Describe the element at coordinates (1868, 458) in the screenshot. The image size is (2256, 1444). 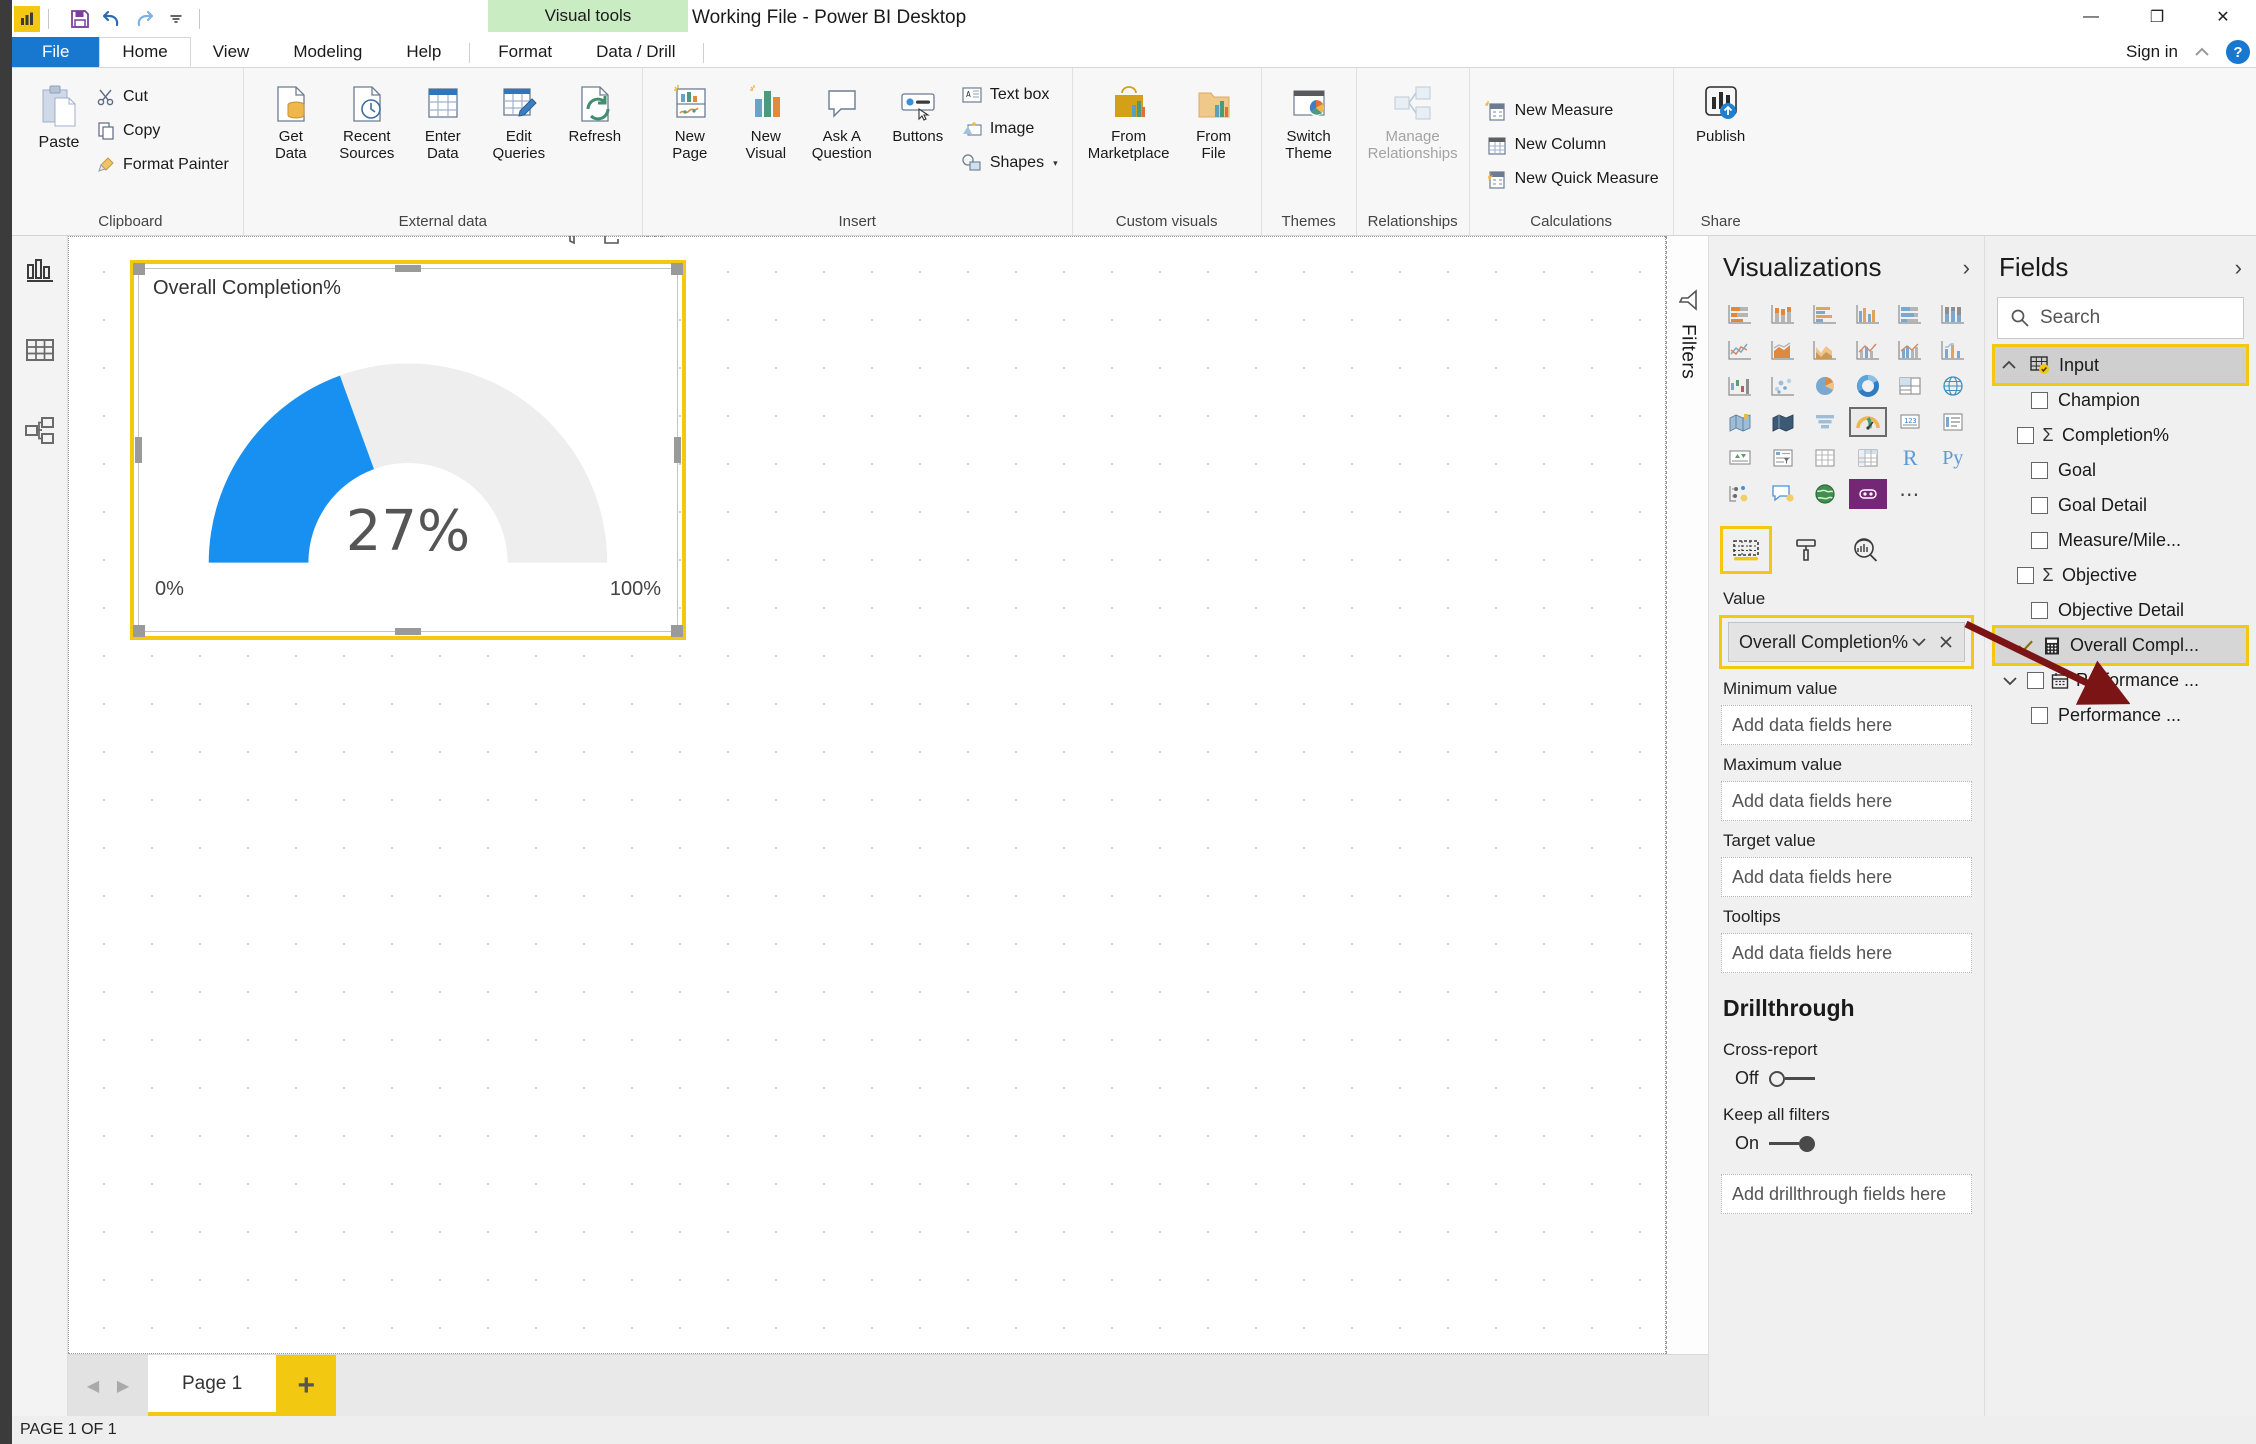
I see `matrix-icon` at that location.